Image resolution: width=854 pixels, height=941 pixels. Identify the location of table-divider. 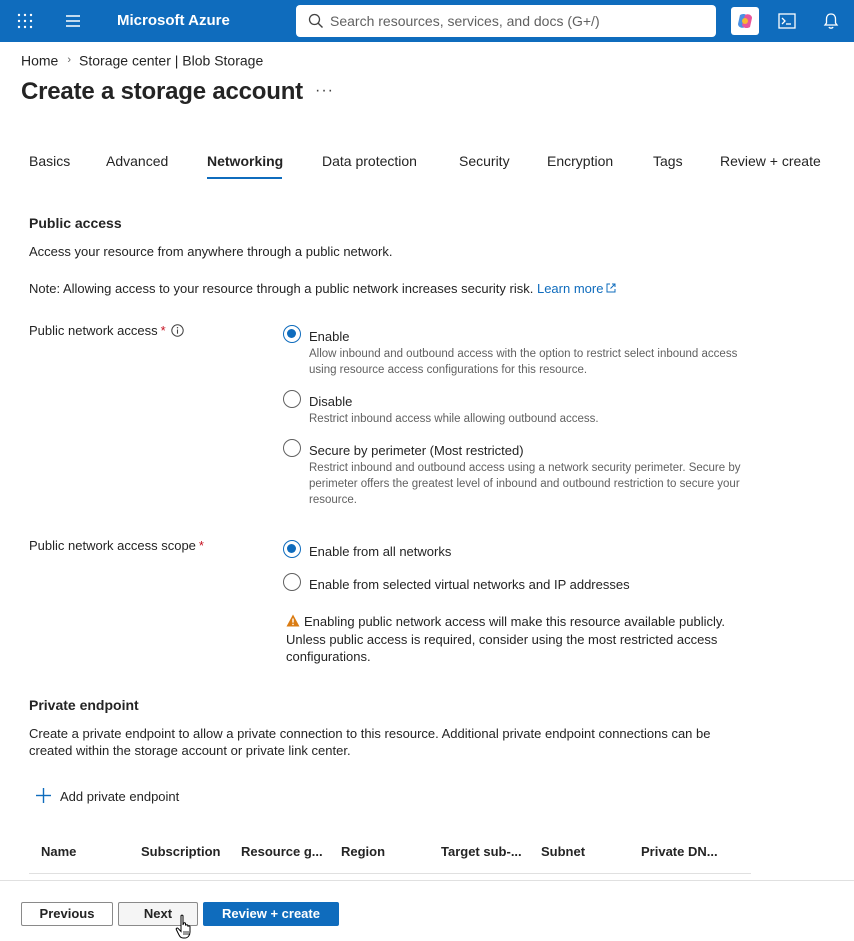
(390, 873).